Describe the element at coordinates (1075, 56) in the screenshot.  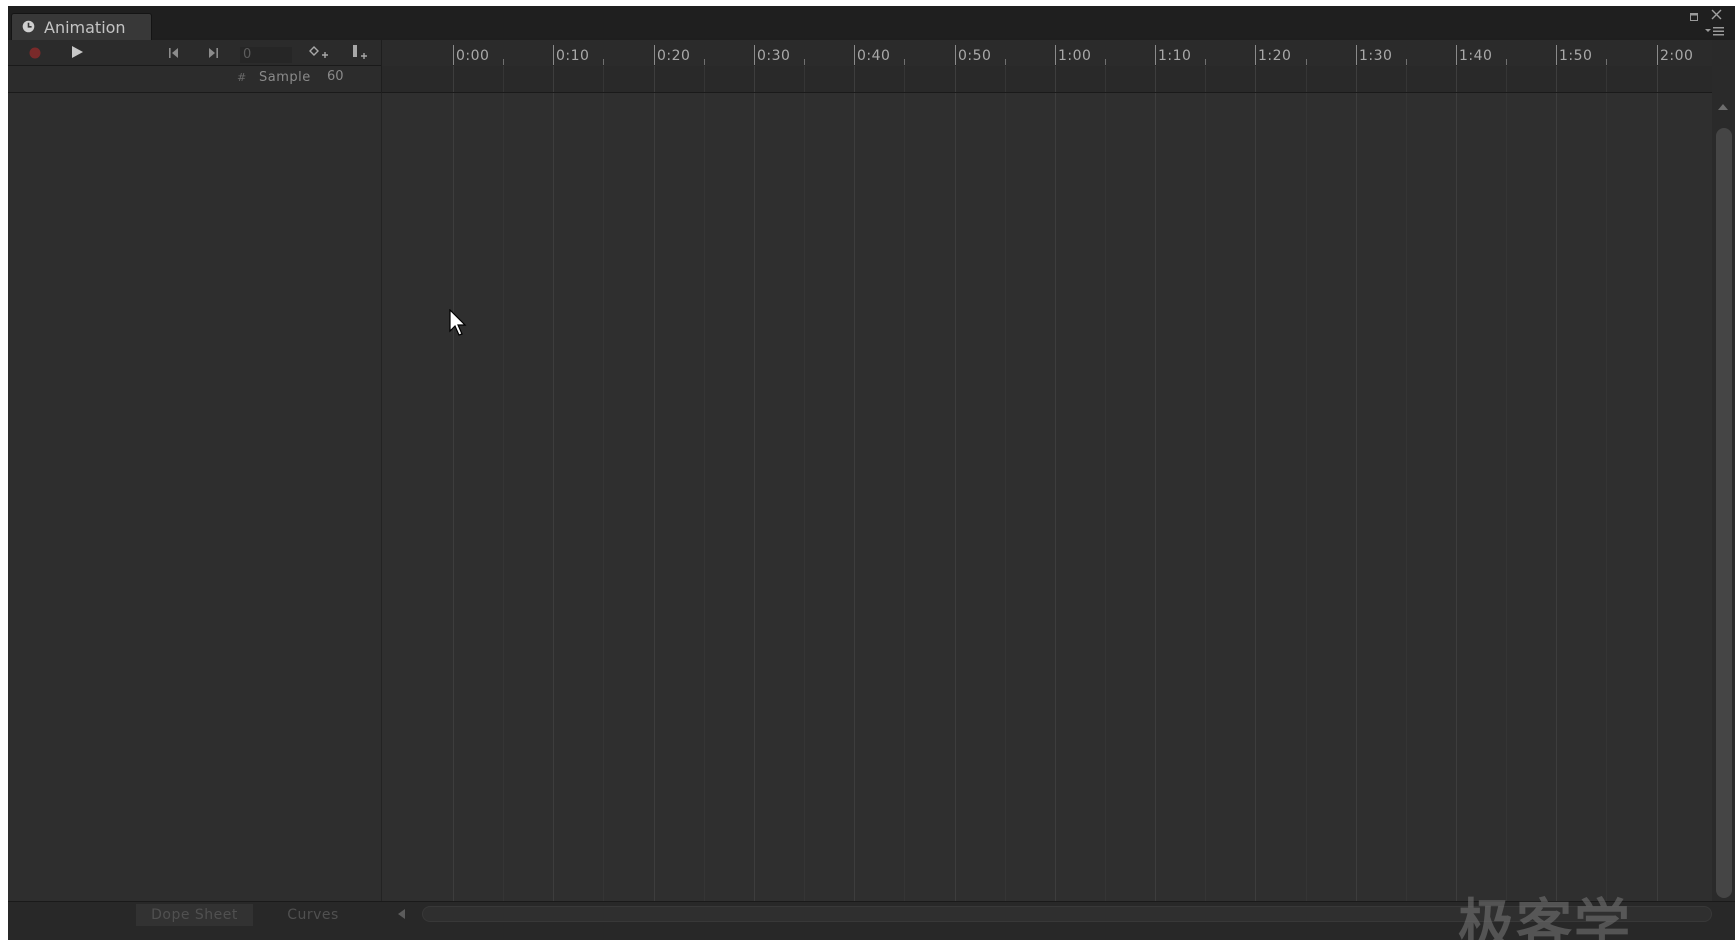
I see `ruler-time-label: 1:00` at that location.